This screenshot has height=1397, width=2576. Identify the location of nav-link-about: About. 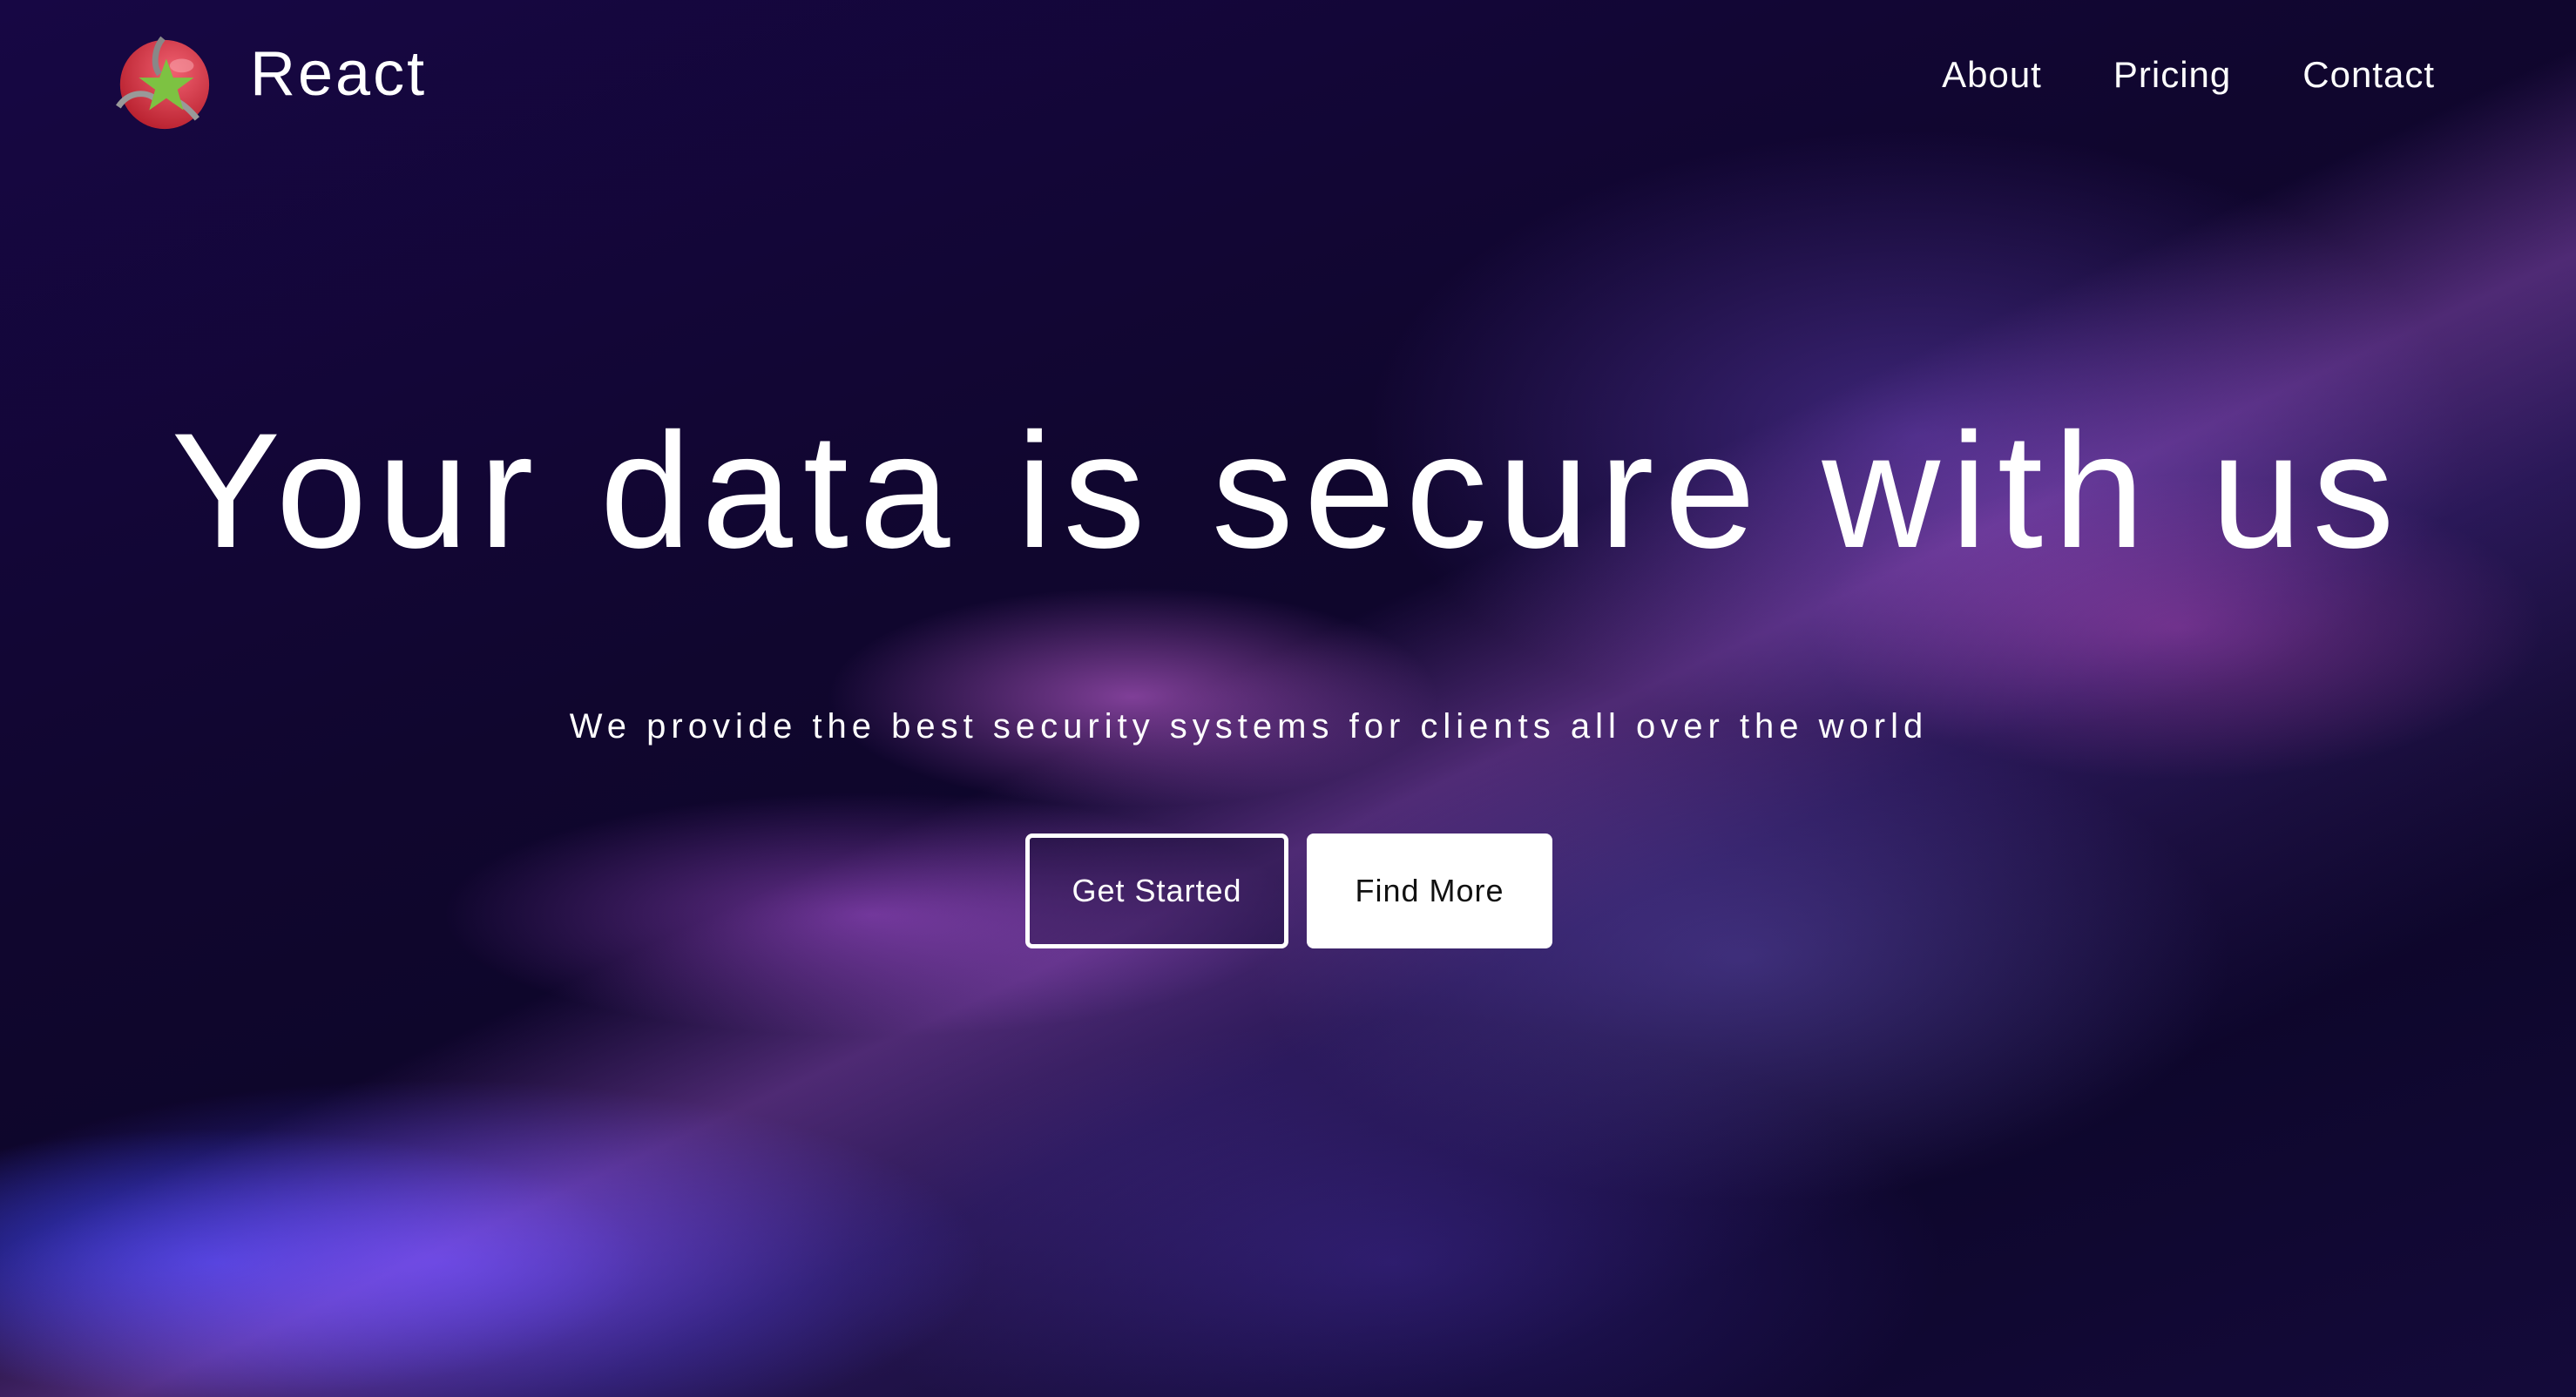
(1992, 75).